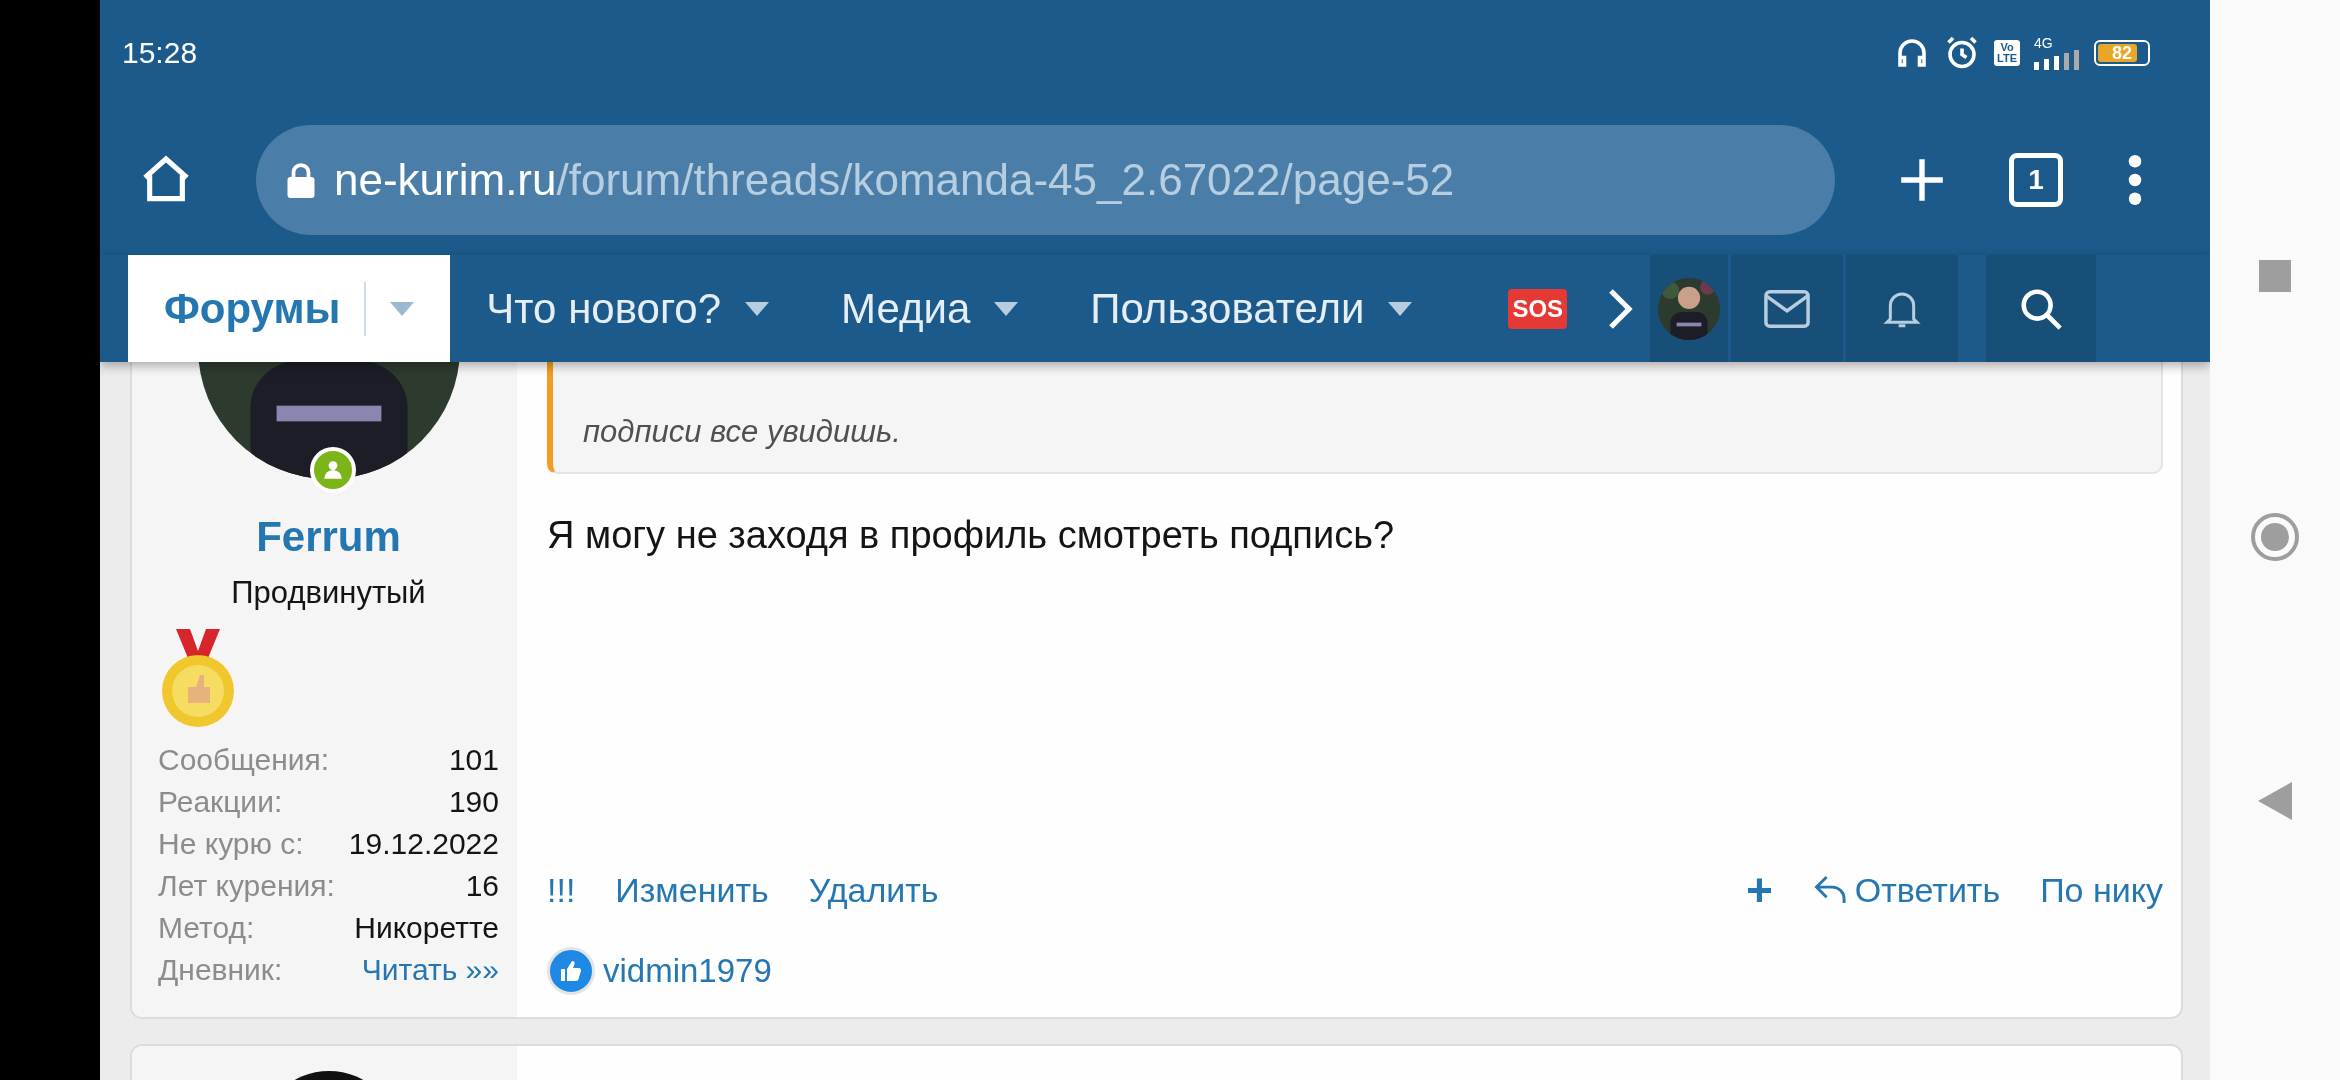 Image resolution: width=2340 pixels, height=1080 pixels. What do you see at coordinates (244, 760) in the screenshot?
I see `stat-label: Сообщения:` at bounding box center [244, 760].